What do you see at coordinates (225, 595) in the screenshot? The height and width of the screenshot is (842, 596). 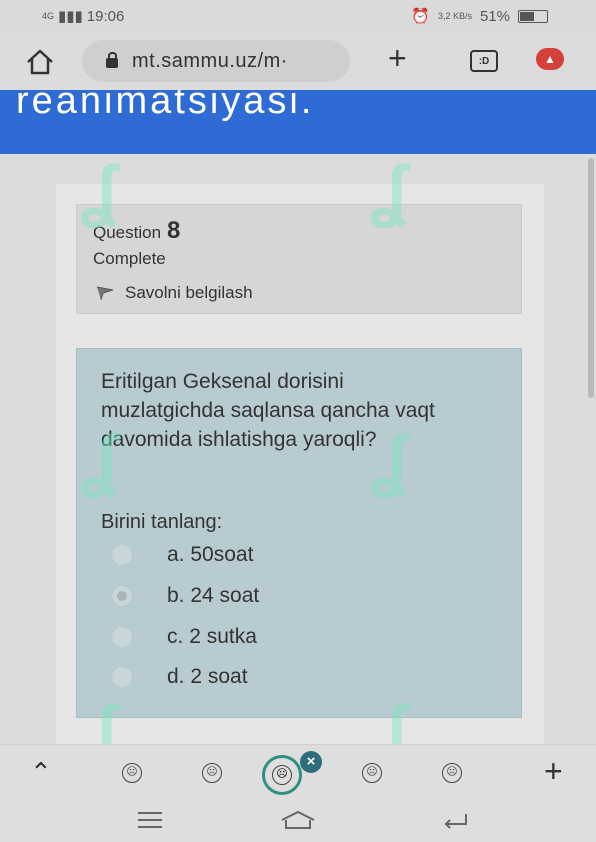 I see `option-label: 24 soat` at bounding box center [225, 595].